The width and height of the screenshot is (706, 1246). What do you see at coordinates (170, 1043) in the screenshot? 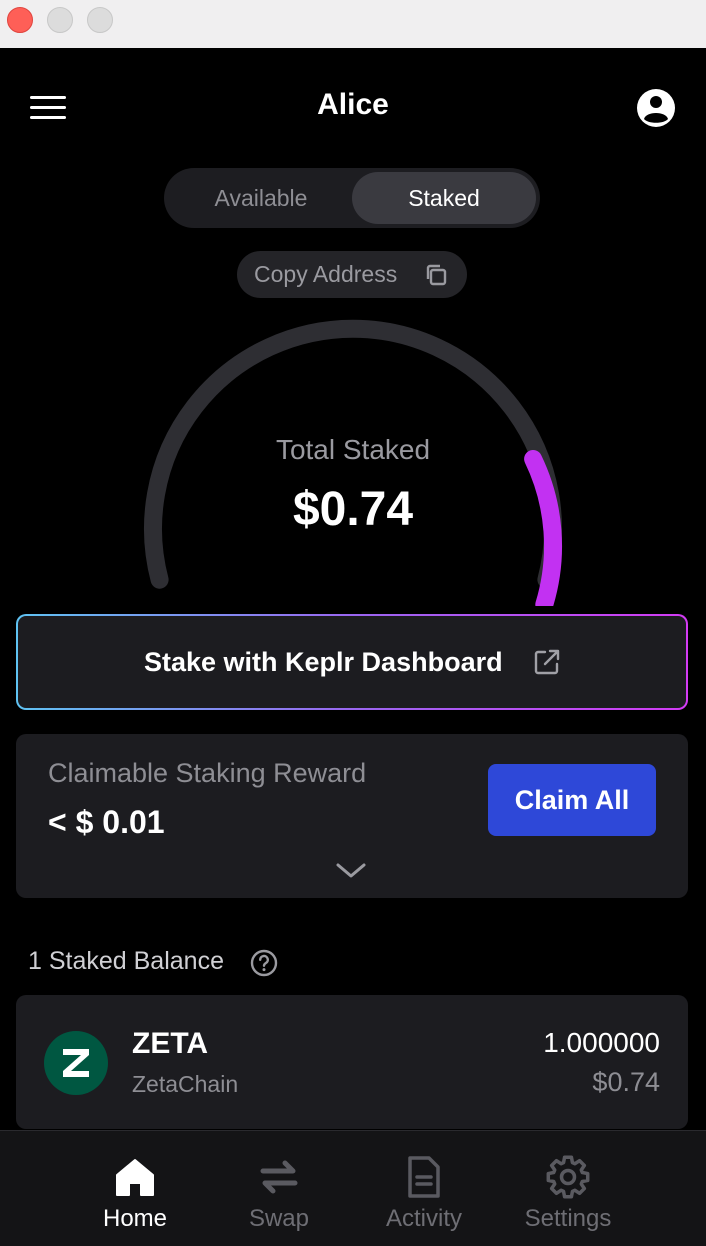
I see `asset-symbol: ZETA` at bounding box center [170, 1043].